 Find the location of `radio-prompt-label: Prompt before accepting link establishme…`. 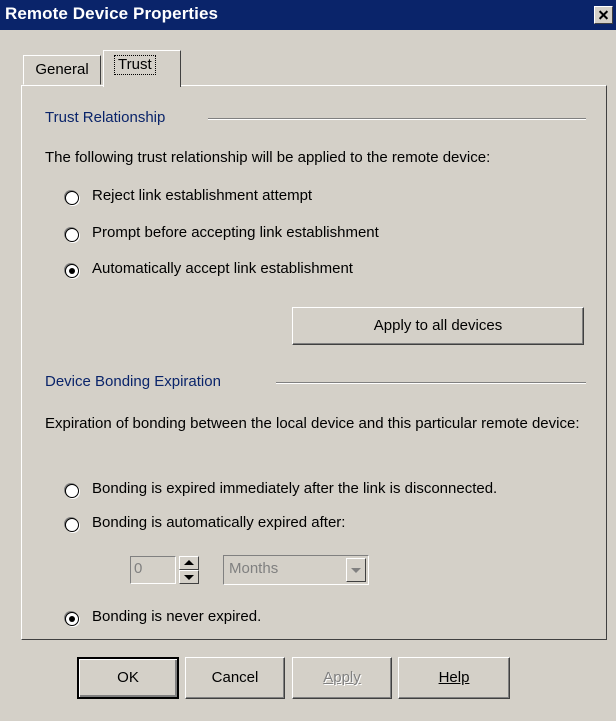

radio-prompt-label: Prompt before accepting link establishme… is located at coordinates (235, 233).